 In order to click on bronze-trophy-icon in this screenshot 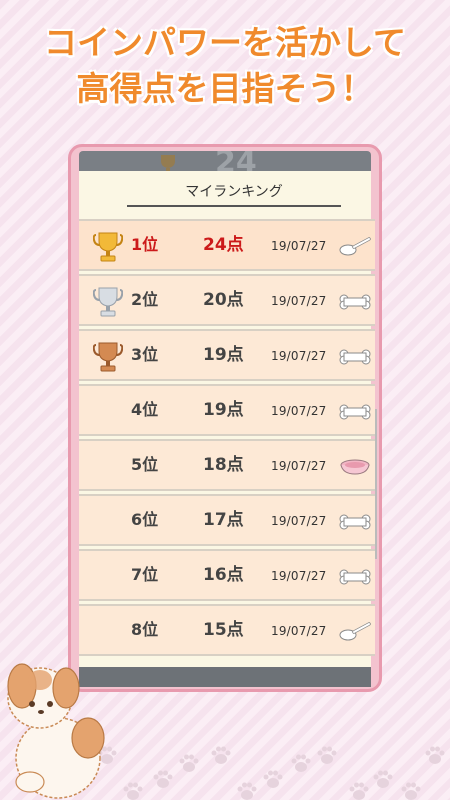, I will do `click(108, 357)`.